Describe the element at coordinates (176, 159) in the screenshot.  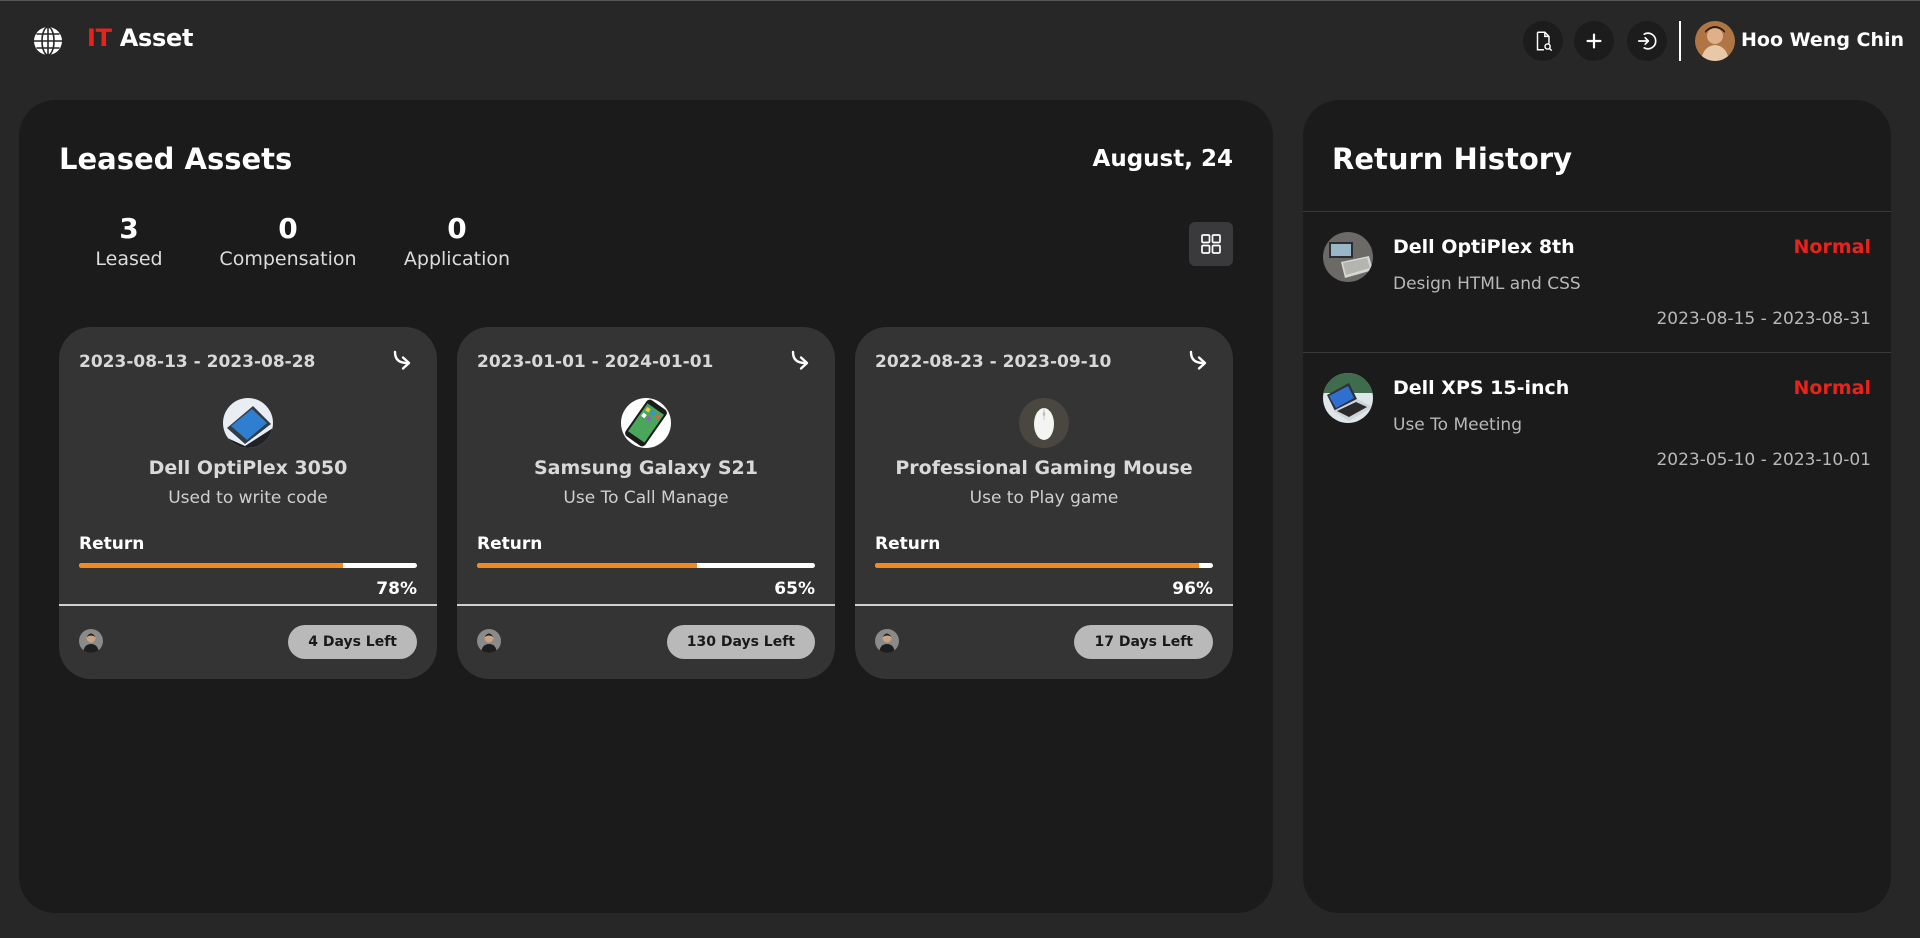
I see `panel-title: Leased Assets` at that location.